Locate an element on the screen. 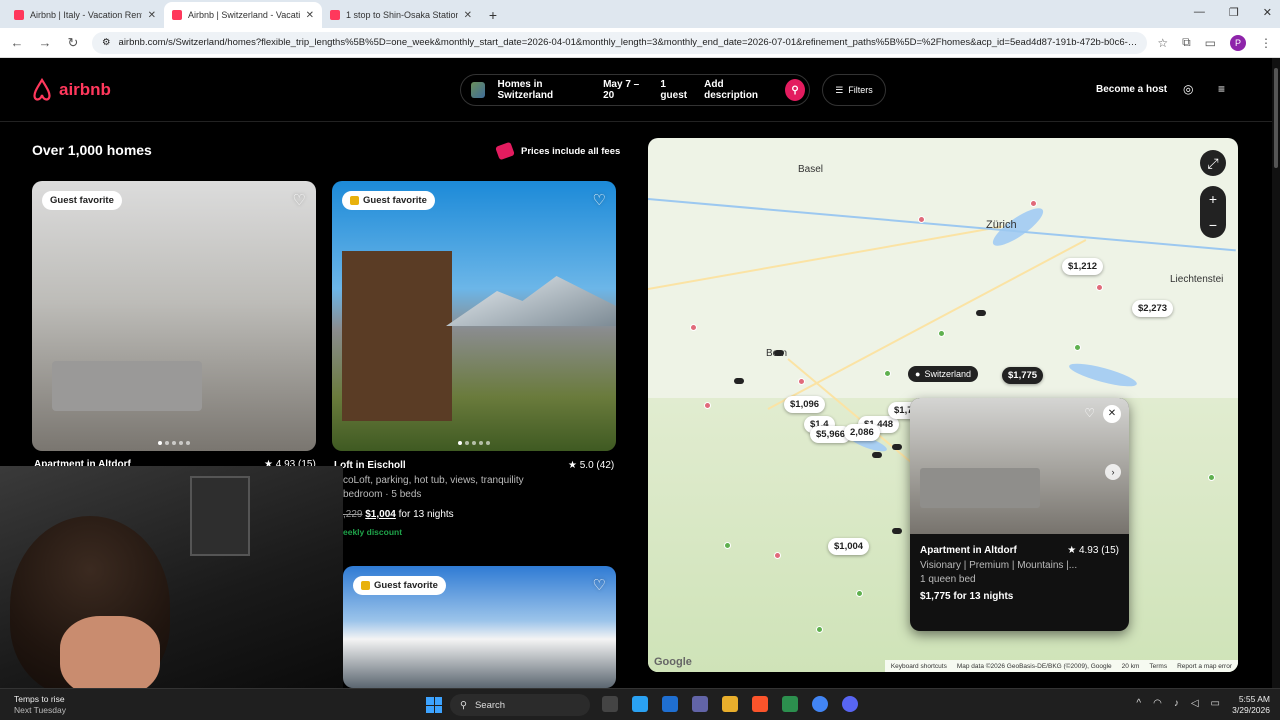  hamburger-menu-icon: ≡ is located at coordinates (1221, 89).